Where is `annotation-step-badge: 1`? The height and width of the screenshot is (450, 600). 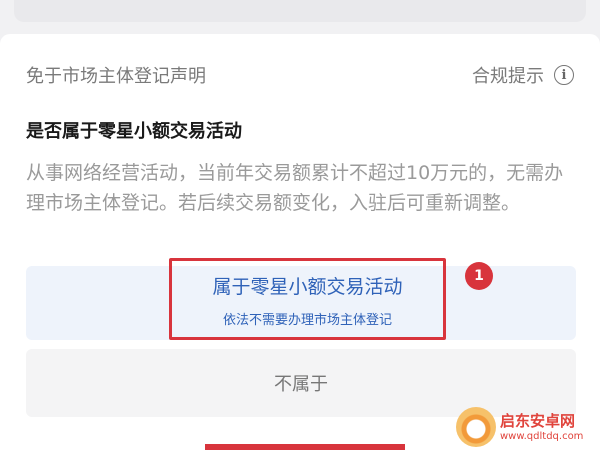 annotation-step-badge: 1 is located at coordinates (479, 276).